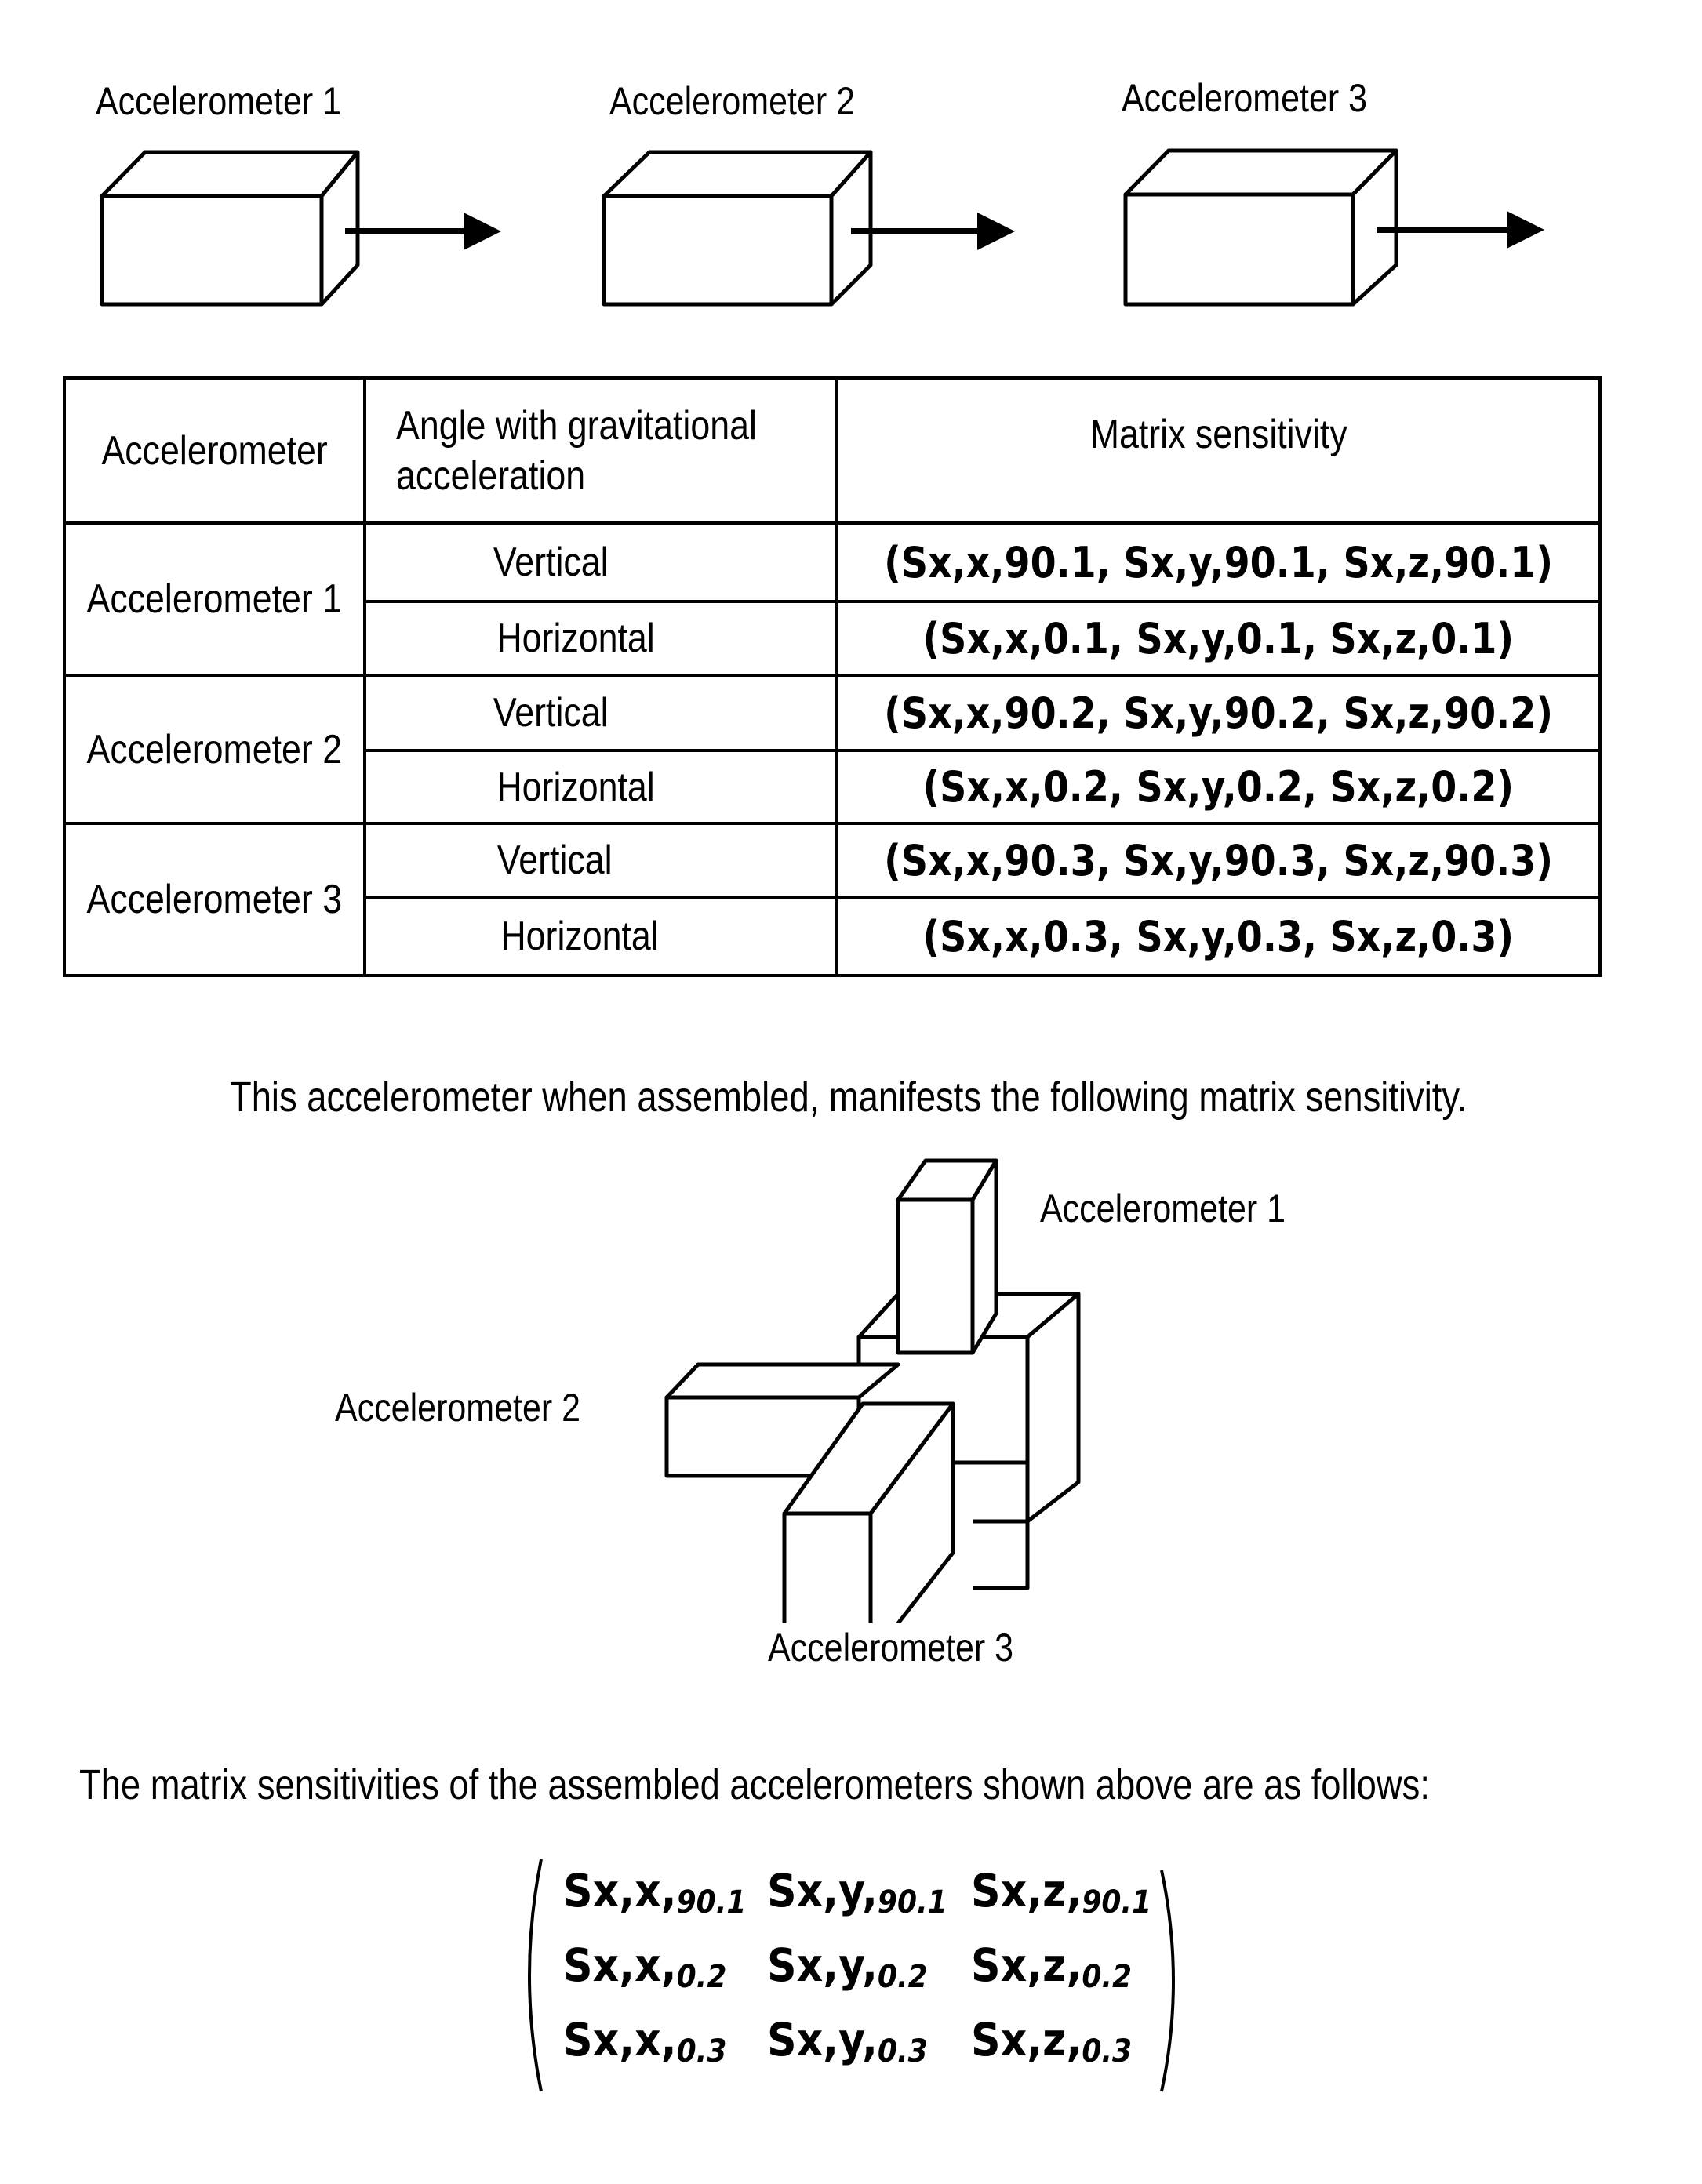 The height and width of the screenshot is (2184, 1702). I want to click on header-angle: Angle with gravitational acceleration, so click(600, 450).